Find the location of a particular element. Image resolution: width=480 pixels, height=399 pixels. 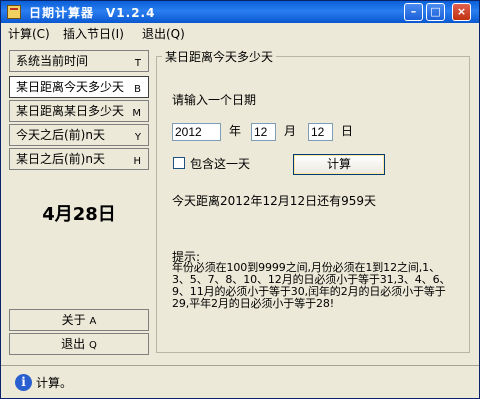

menu-insert-holiday: 插入节日(I) is located at coordinates (93, 33).